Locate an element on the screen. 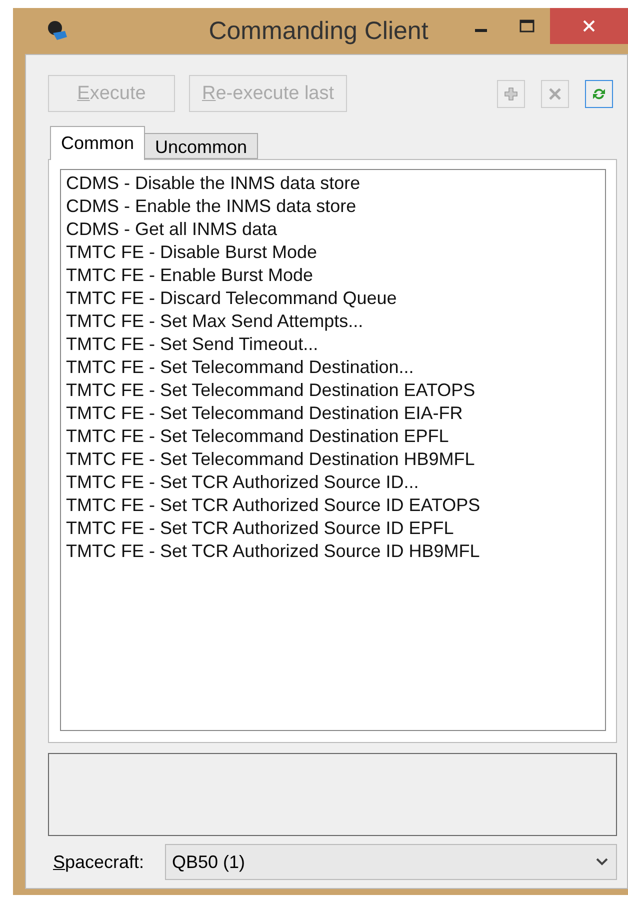 Image resolution: width=628 pixels, height=899 pixels. command-item: TMTC FE - Set TCR Authorized Source ID EATOPS is located at coordinates (333, 505).